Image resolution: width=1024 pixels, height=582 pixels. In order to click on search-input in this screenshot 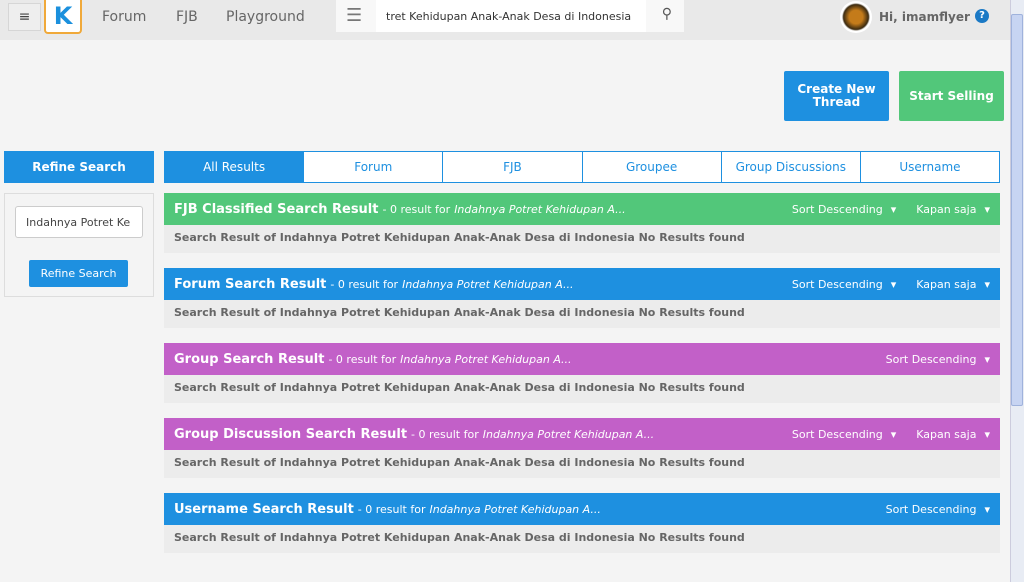, I will do `click(511, 16)`.